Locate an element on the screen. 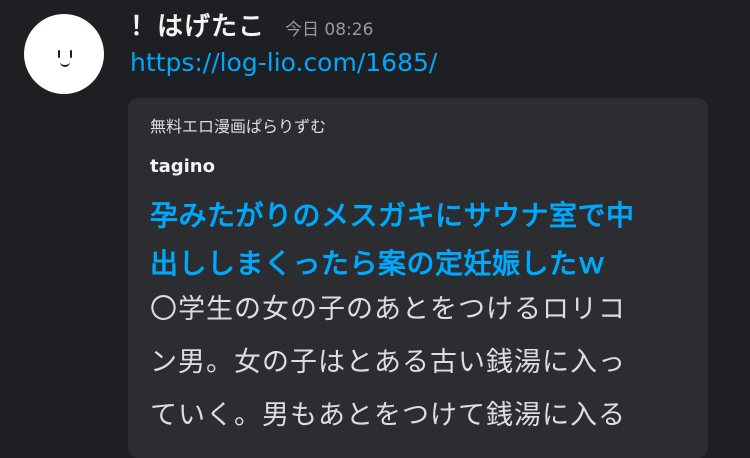  embed-author: tagino is located at coordinates (182, 166).